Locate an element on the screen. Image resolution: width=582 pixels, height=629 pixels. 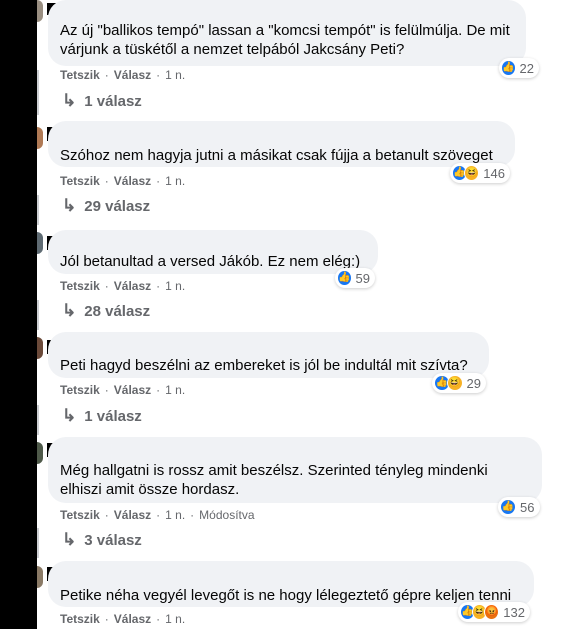
reaction-count: 22 is located at coordinates (526, 68).